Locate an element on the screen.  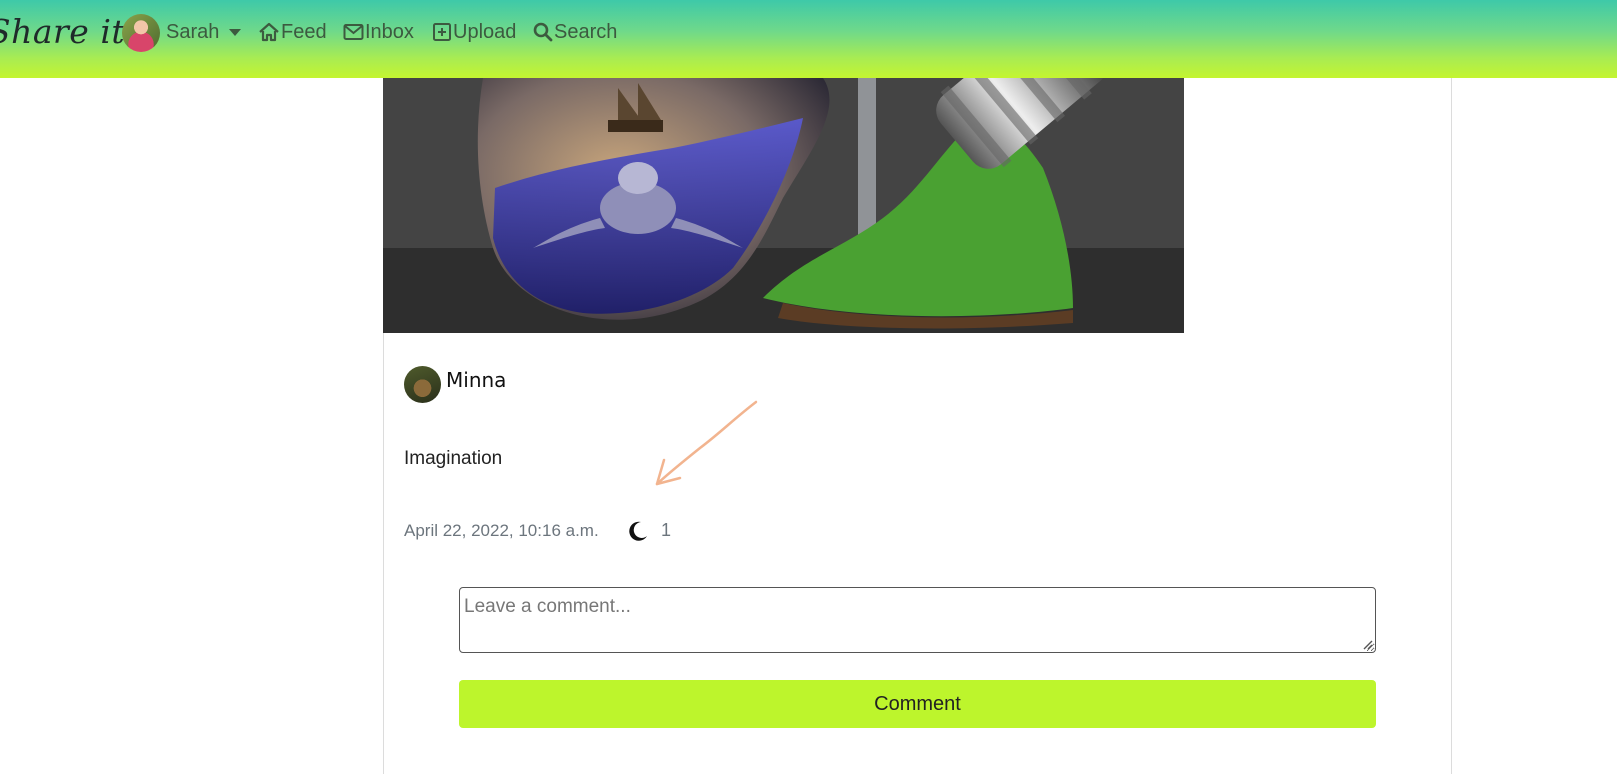
nav-upload-link: Upload is located at coordinates (474, 32).